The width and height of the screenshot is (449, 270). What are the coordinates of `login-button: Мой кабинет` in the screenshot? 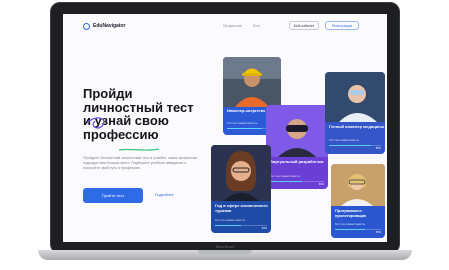 It's located at (304, 25).